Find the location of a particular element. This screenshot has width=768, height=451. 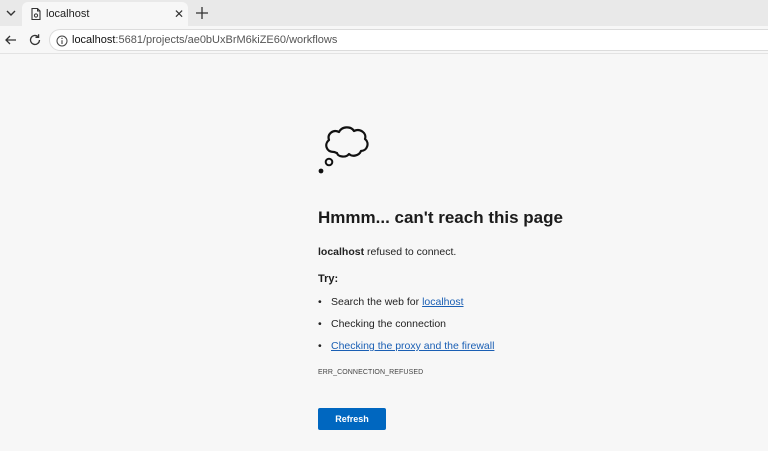

check-proxy-firewall-link: Checking the proxy and the firewall is located at coordinates (412, 346).